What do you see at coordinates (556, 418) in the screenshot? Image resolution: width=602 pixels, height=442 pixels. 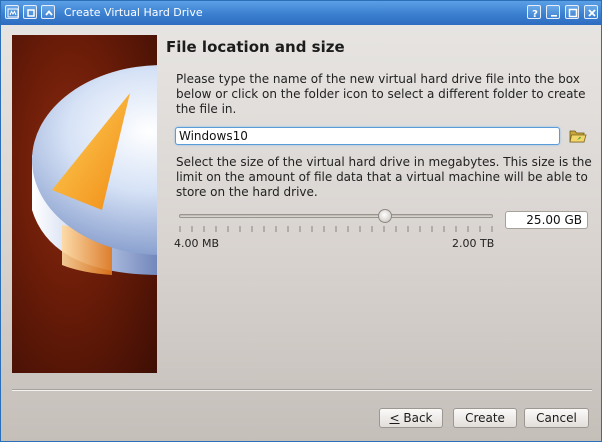 I see `cancel-button: Cancel` at bounding box center [556, 418].